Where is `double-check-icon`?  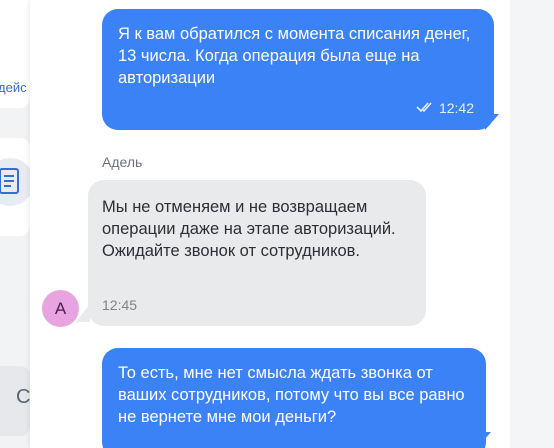
double-check-icon is located at coordinates (425, 108).